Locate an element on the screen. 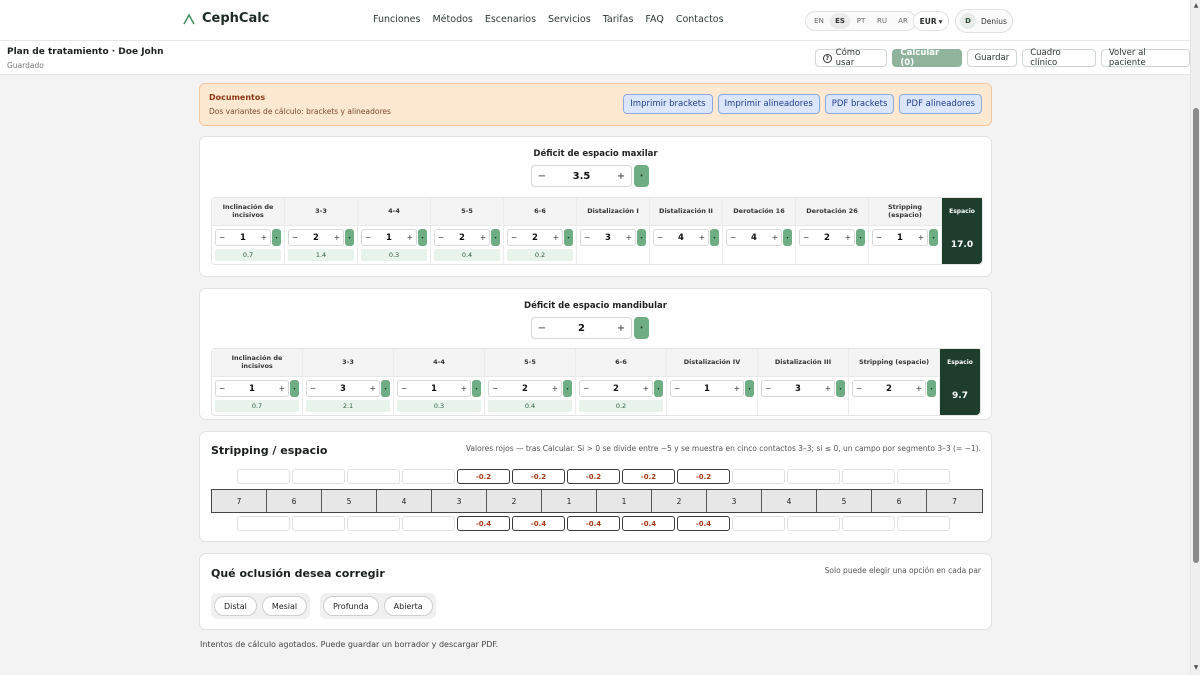 The image size is (1200, 675). lang-ru: RU is located at coordinates (882, 21).